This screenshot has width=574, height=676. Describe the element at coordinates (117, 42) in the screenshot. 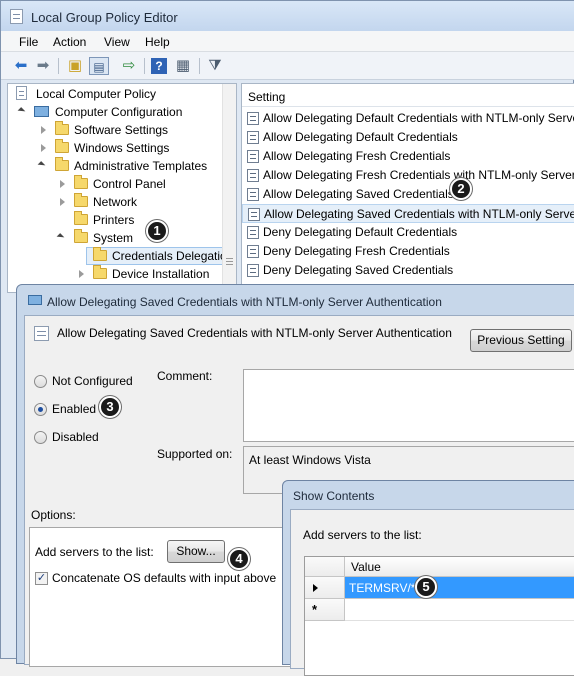

I see `menu-view: View` at that location.